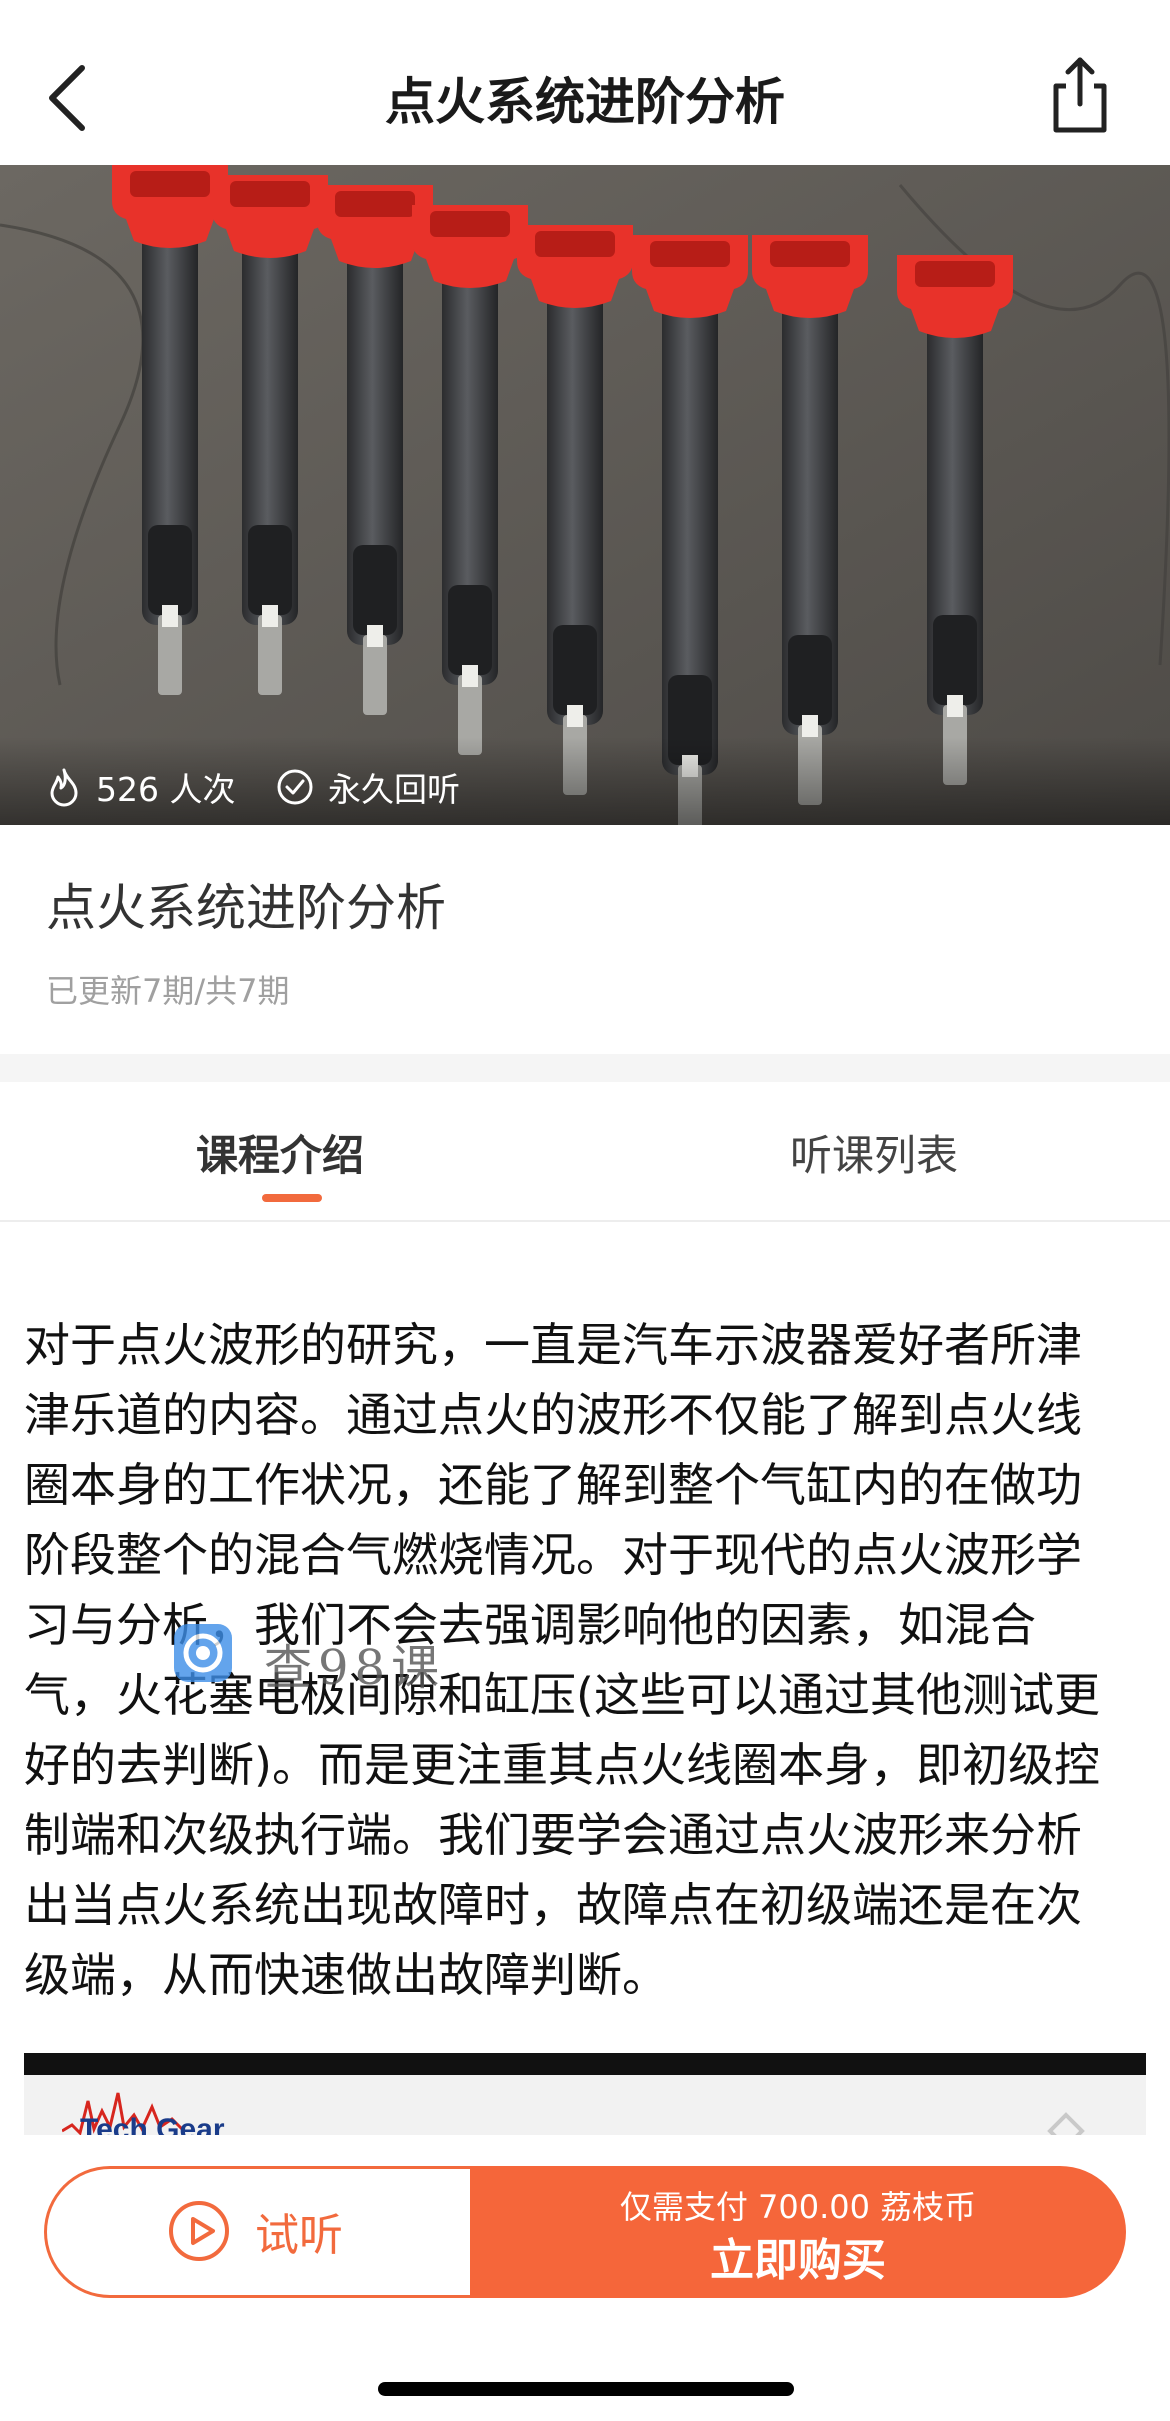 The image size is (1170, 2421). I want to click on watermark-logo-icon, so click(203, 1653).